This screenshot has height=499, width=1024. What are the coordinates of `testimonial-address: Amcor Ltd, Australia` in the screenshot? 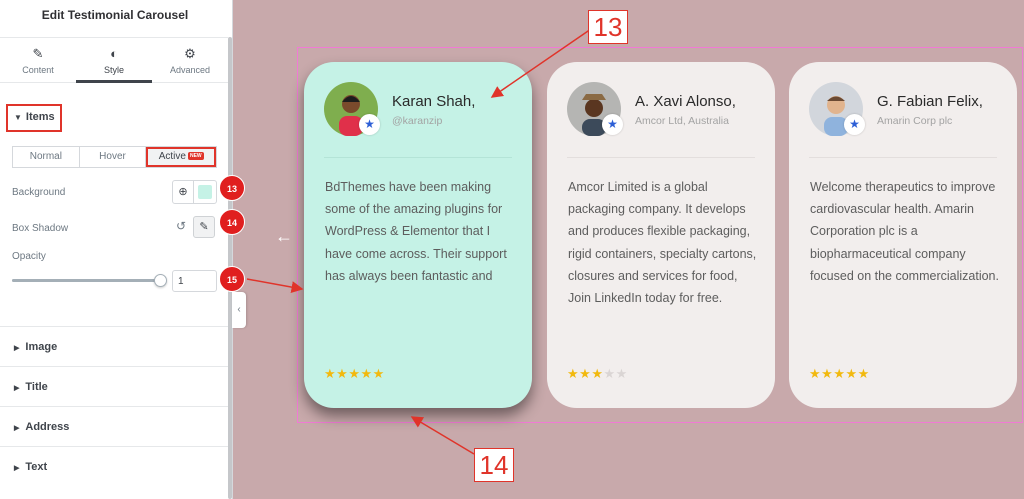 It's located at (682, 121).